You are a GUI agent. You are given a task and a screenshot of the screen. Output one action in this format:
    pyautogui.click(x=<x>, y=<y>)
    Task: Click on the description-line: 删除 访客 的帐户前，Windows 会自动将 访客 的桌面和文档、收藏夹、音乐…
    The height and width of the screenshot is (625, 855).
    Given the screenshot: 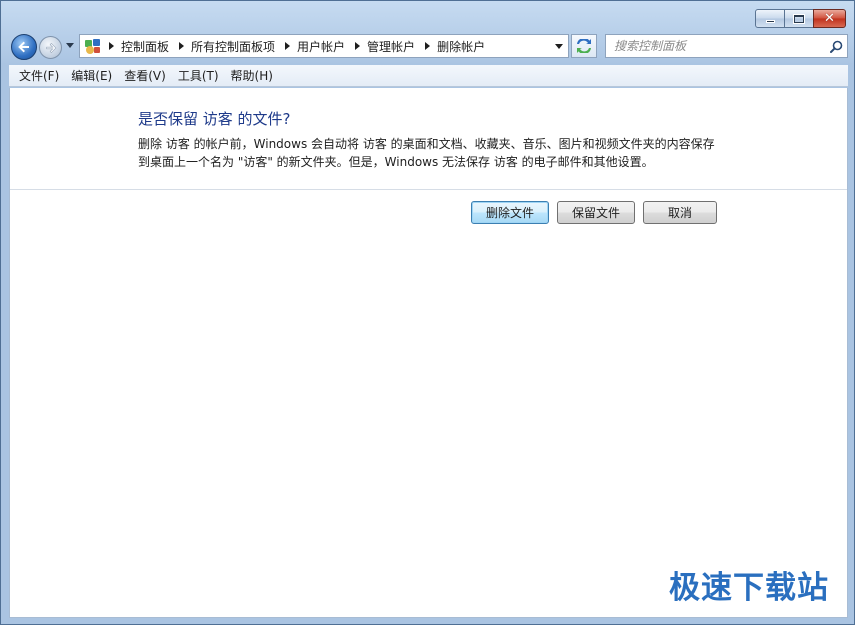 What is the action you would take?
    pyautogui.click(x=426, y=144)
    